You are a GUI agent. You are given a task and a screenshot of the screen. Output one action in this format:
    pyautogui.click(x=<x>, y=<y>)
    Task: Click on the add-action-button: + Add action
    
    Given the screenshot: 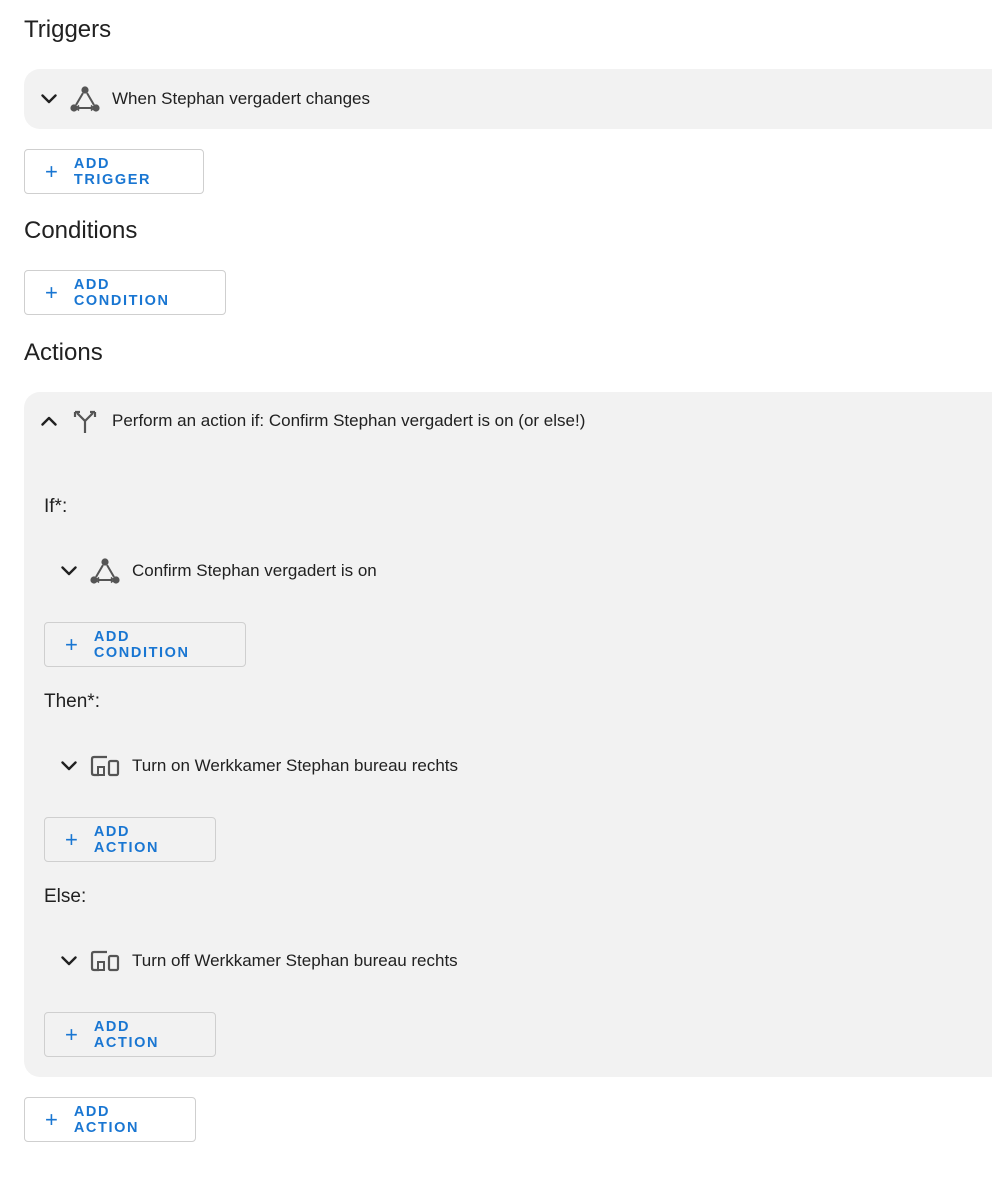 What is the action you would take?
    pyautogui.click(x=110, y=1119)
    